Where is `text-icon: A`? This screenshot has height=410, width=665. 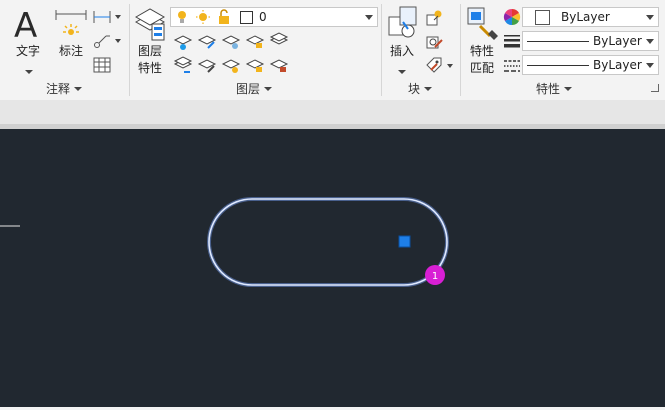
text-icon: A is located at coordinates (28, 26).